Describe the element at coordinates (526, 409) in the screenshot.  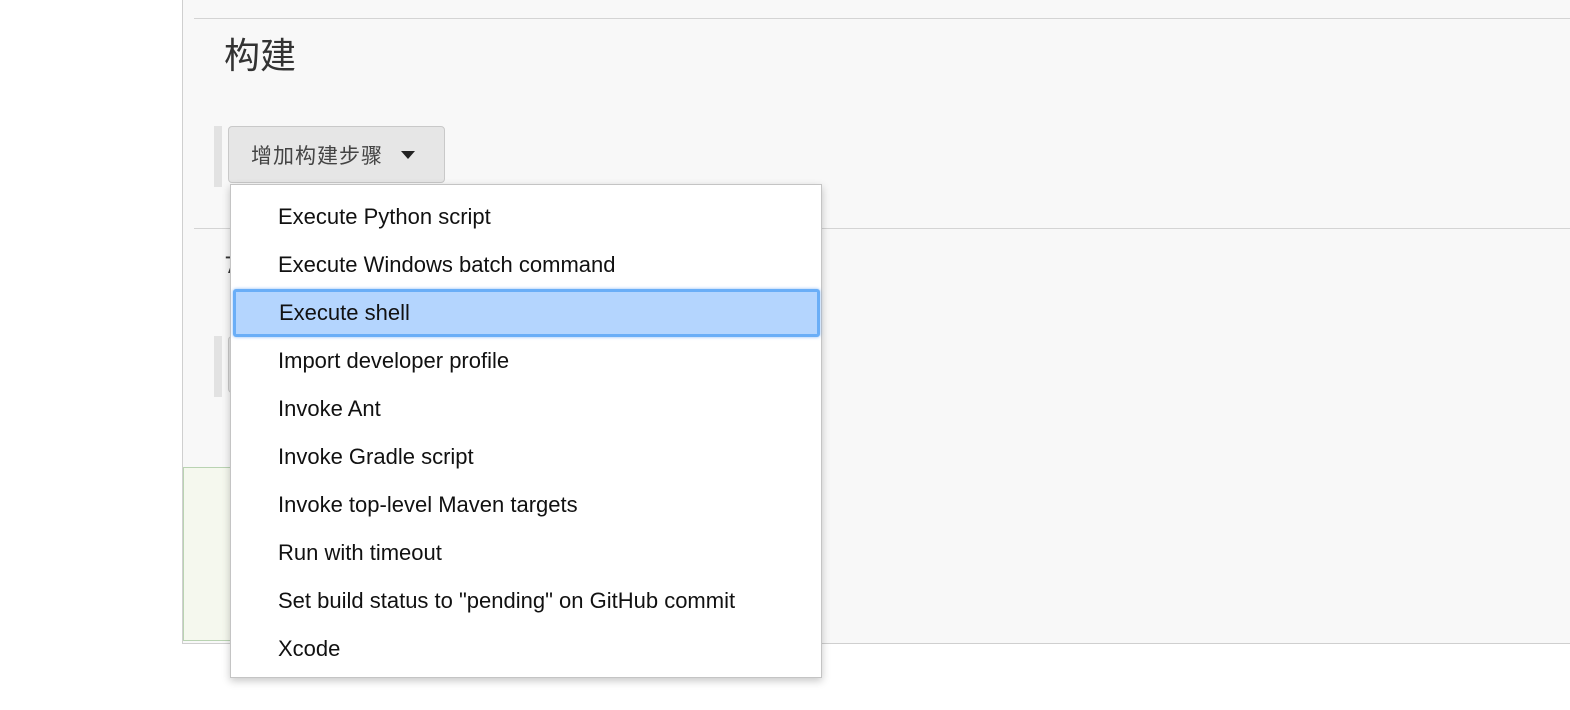
I see `menu-item-invoke-ant: Invoke Ant` at that location.